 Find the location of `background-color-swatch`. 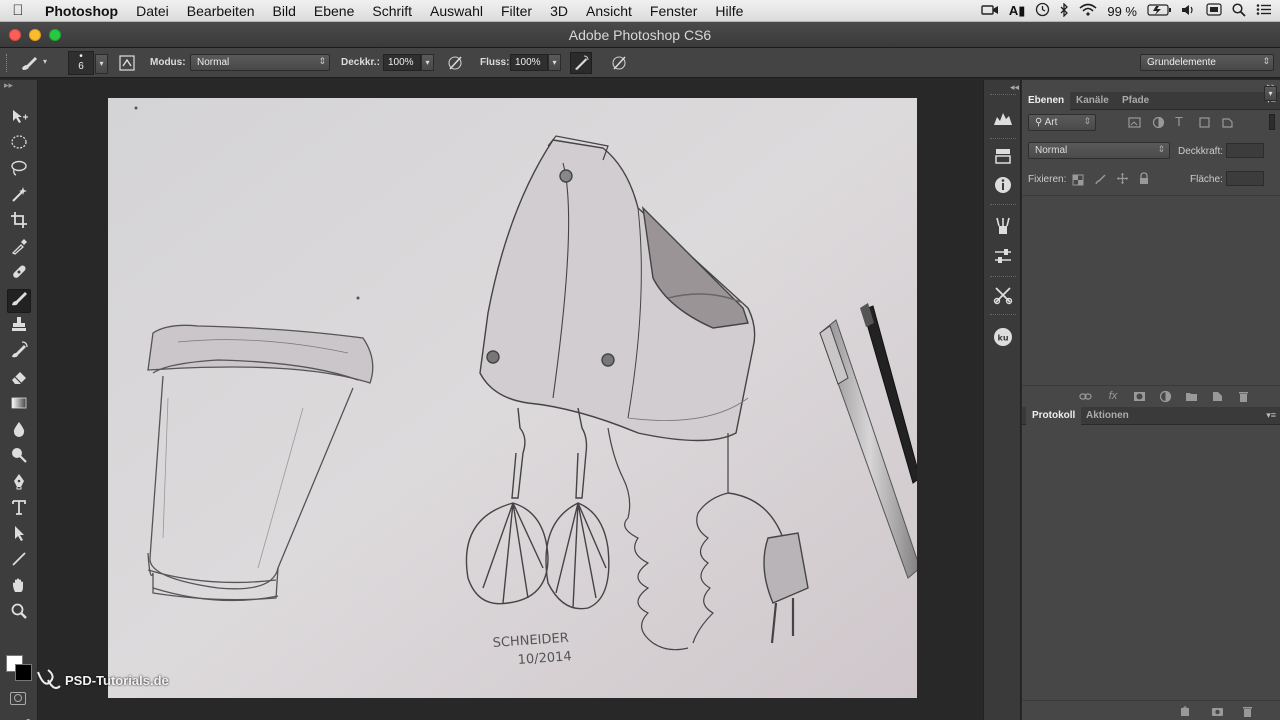

background-color-swatch is located at coordinates (23, 672).